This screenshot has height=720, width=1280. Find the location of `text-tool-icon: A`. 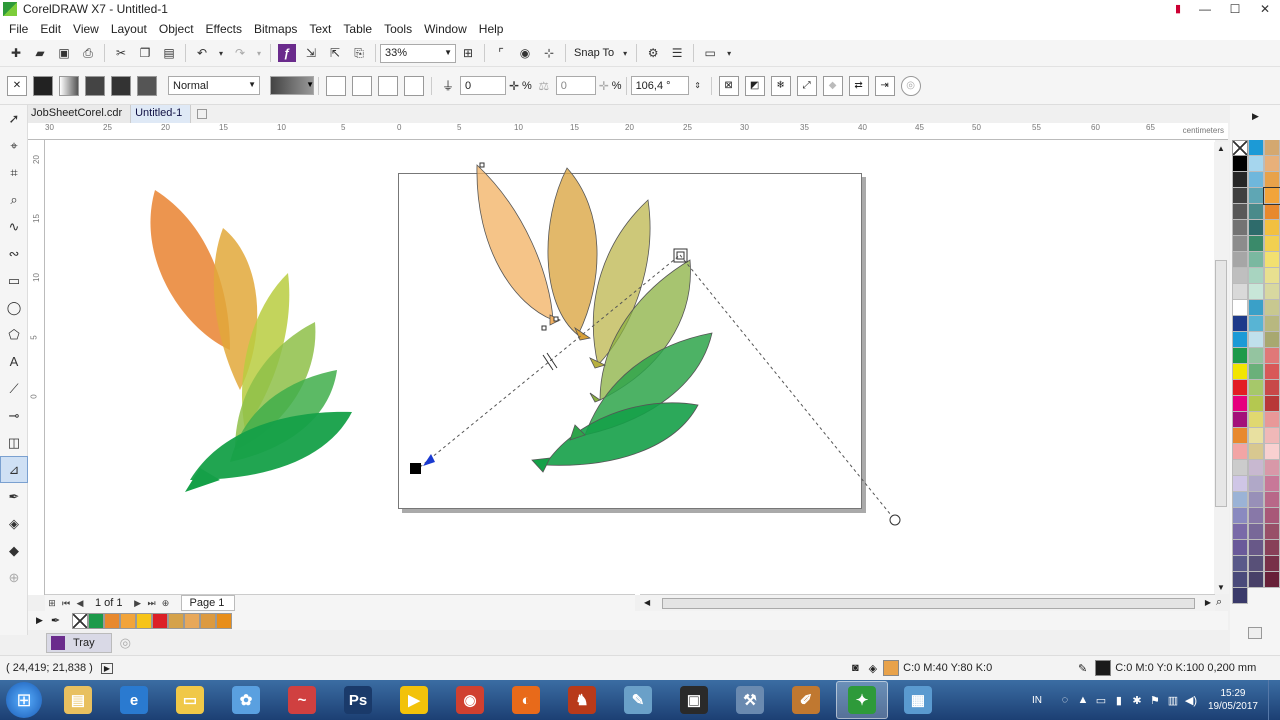

text-tool-icon: A is located at coordinates (14, 361).